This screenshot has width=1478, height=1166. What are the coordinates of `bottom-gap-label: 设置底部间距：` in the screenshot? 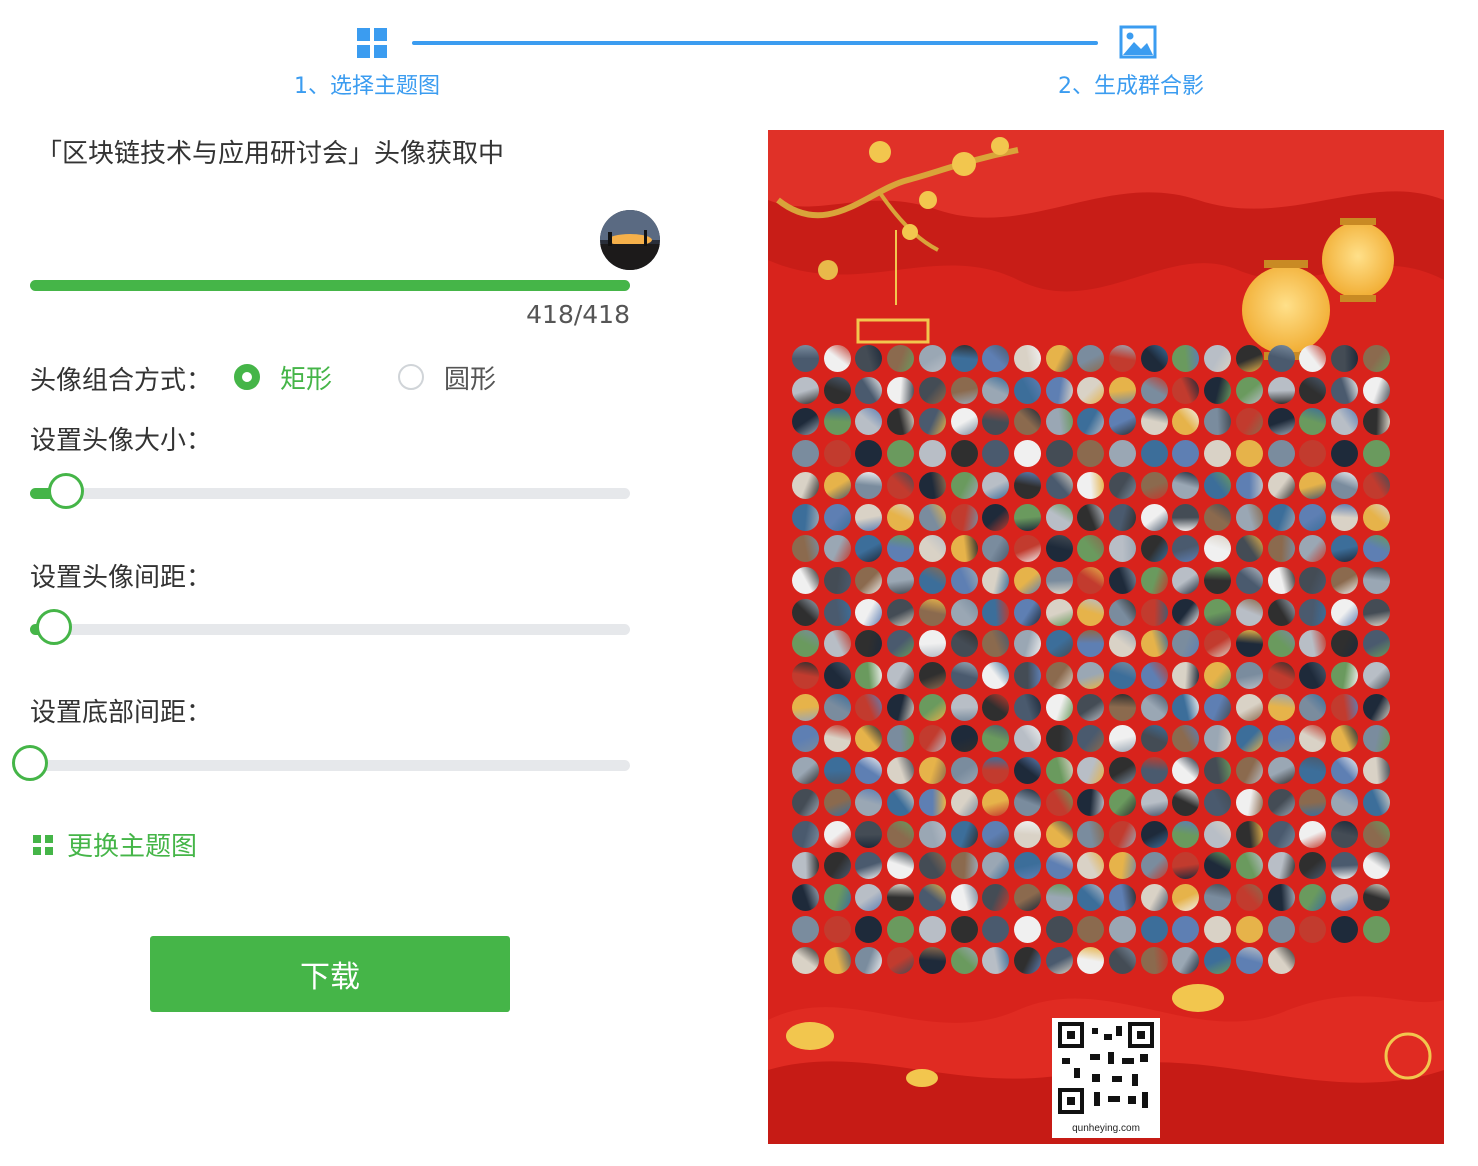 It's located at (121, 713).